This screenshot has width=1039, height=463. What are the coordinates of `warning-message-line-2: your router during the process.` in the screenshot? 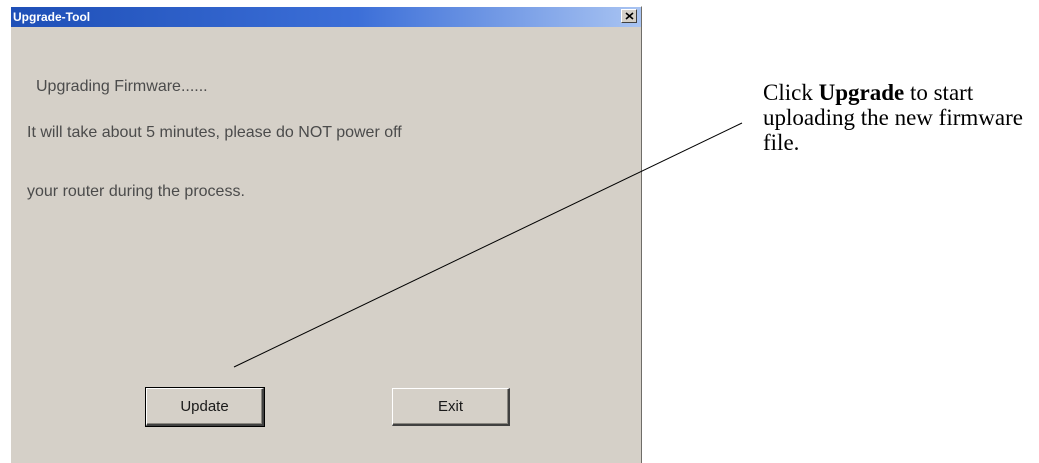 It's located at (136, 191).